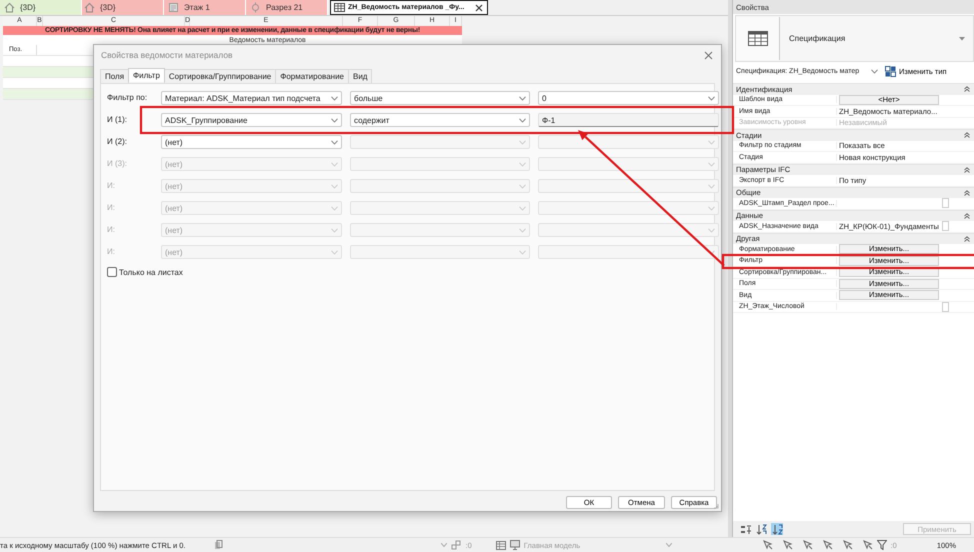 This screenshot has height=552, width=974. Describe the element at coordinates (251, 120) in the screenshot. I see `dropdown: ADSK_Группирование` at that location.